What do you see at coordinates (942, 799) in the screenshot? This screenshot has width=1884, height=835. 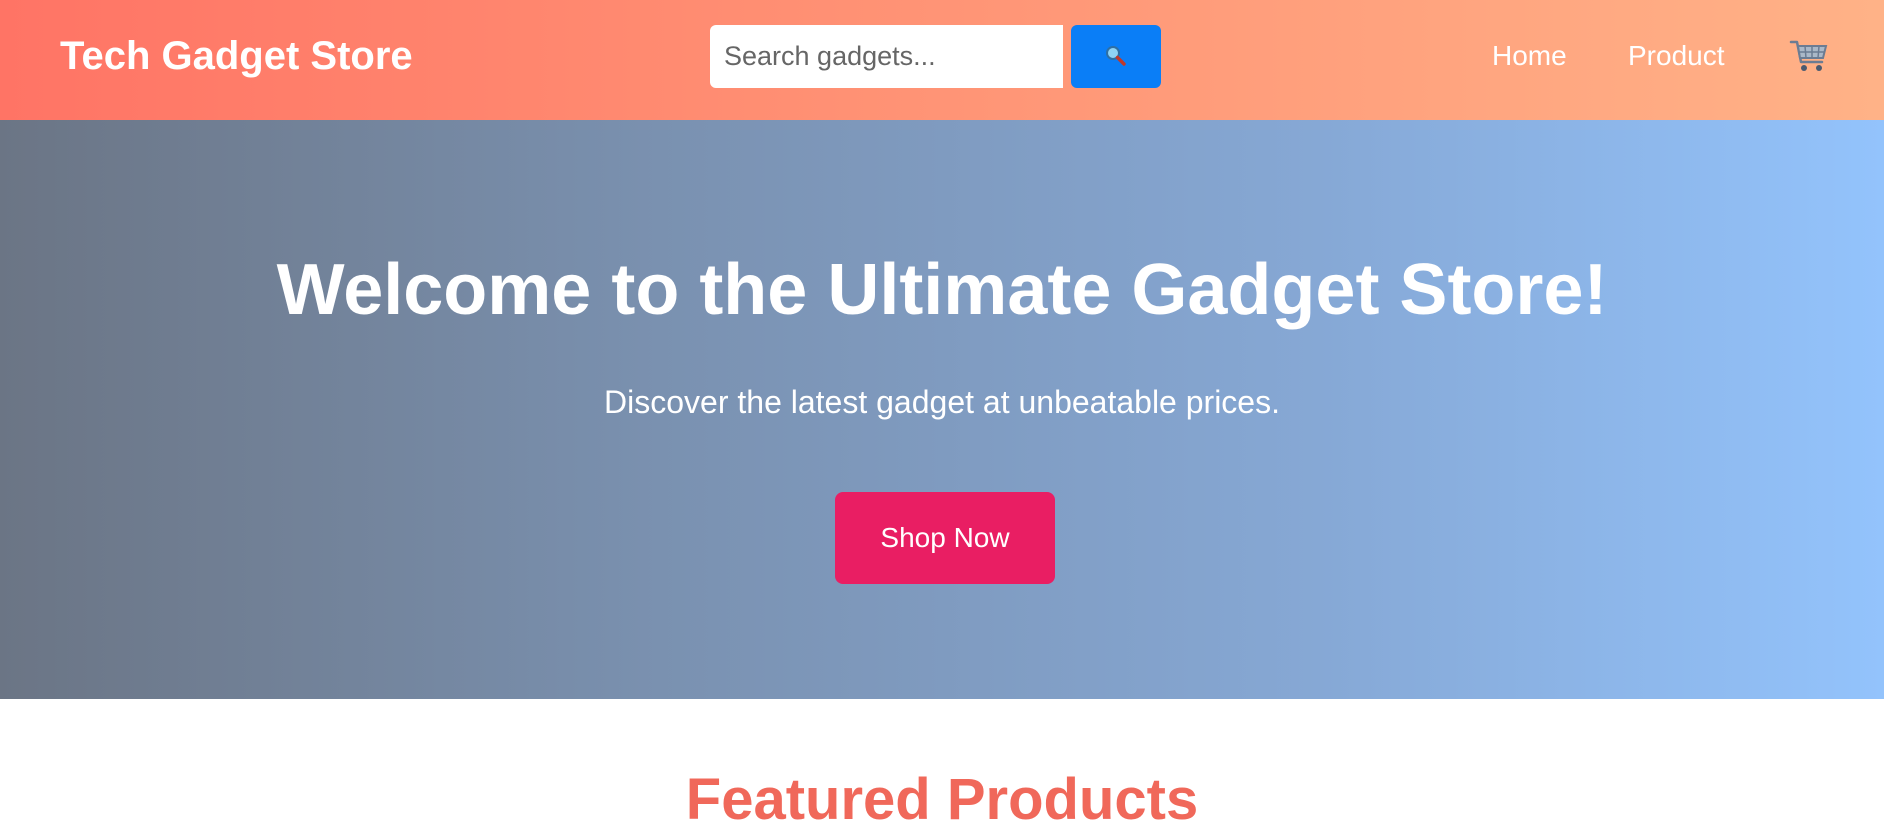 I see `featured-products-heading: Featured Products` at bounding box center [942, 799].